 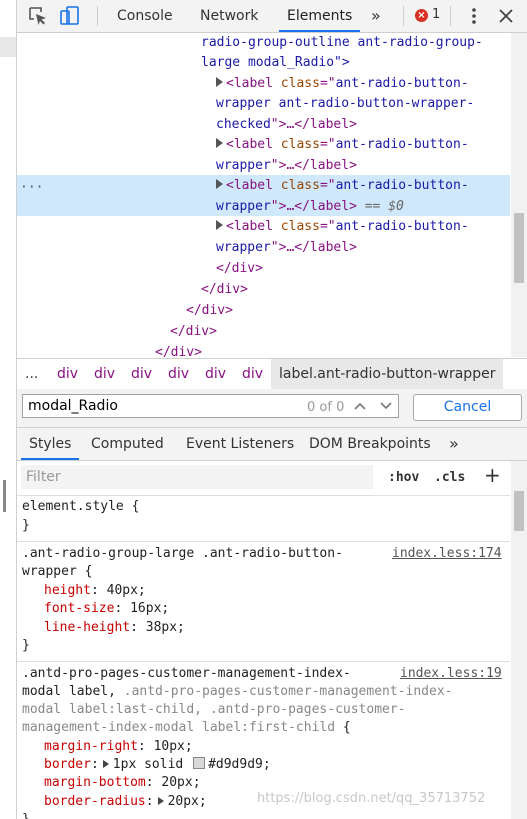 I want to click on tree-node-label-selected: <label class="ant-radio-button-, so click(x=342, y=188).